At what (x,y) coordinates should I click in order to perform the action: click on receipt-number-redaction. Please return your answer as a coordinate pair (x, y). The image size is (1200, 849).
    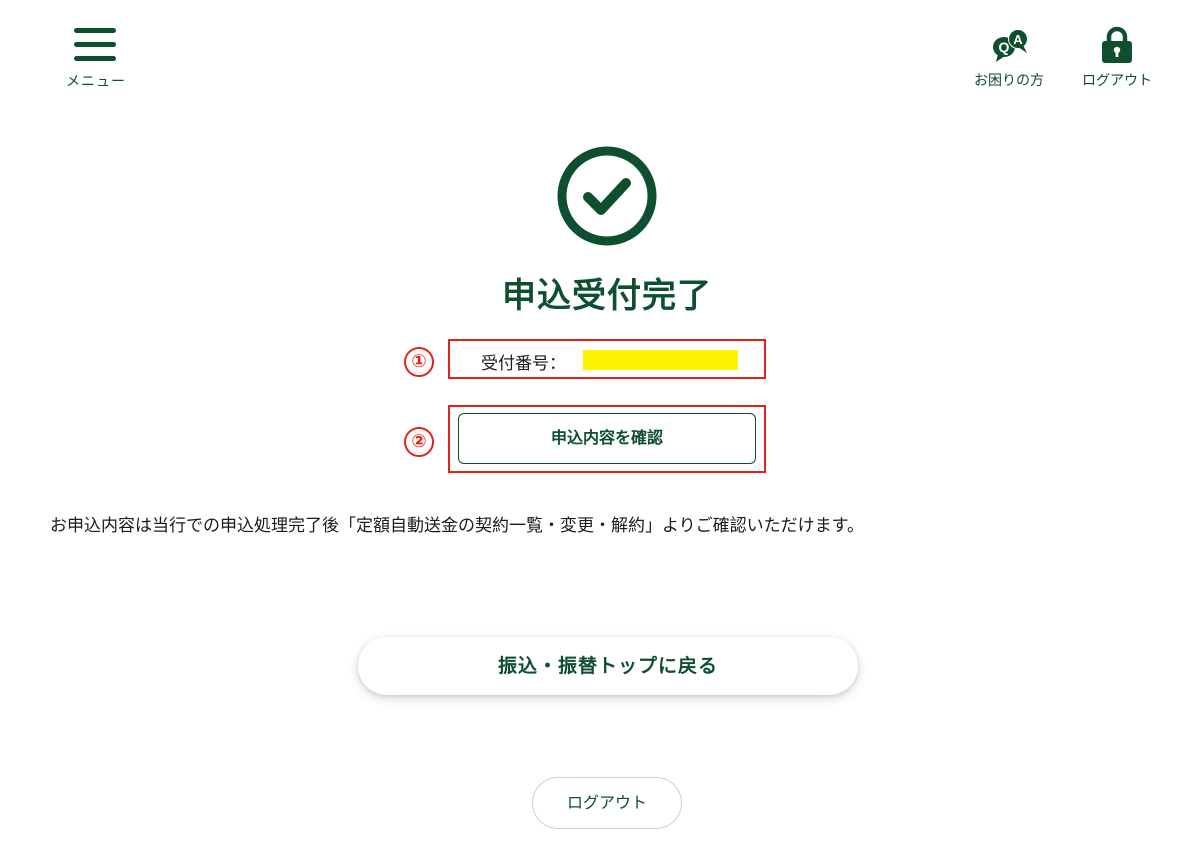
    Looking at the image, I should click on (660, 360).